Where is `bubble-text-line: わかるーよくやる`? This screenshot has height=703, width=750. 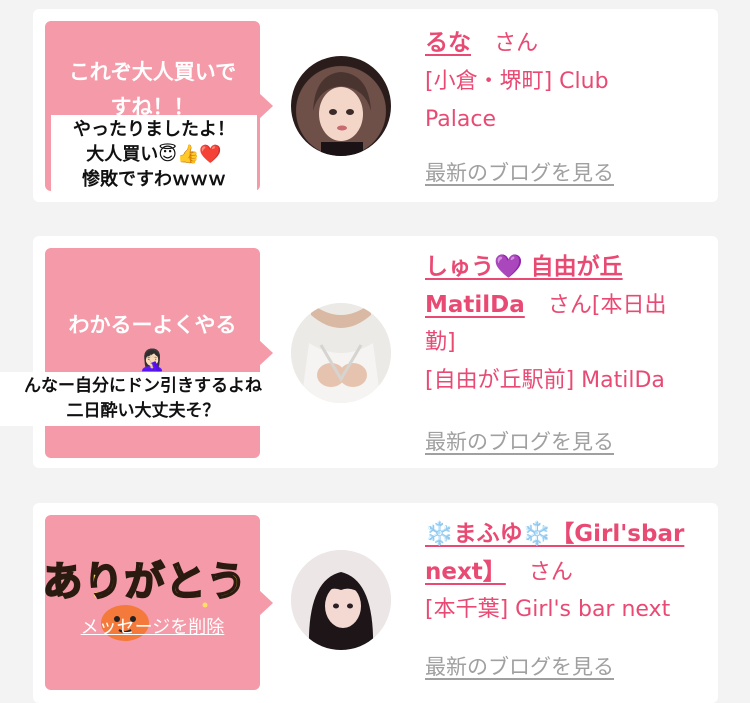
bubble-text-line: わかるーよくやる is located at coordinates (152, 325).